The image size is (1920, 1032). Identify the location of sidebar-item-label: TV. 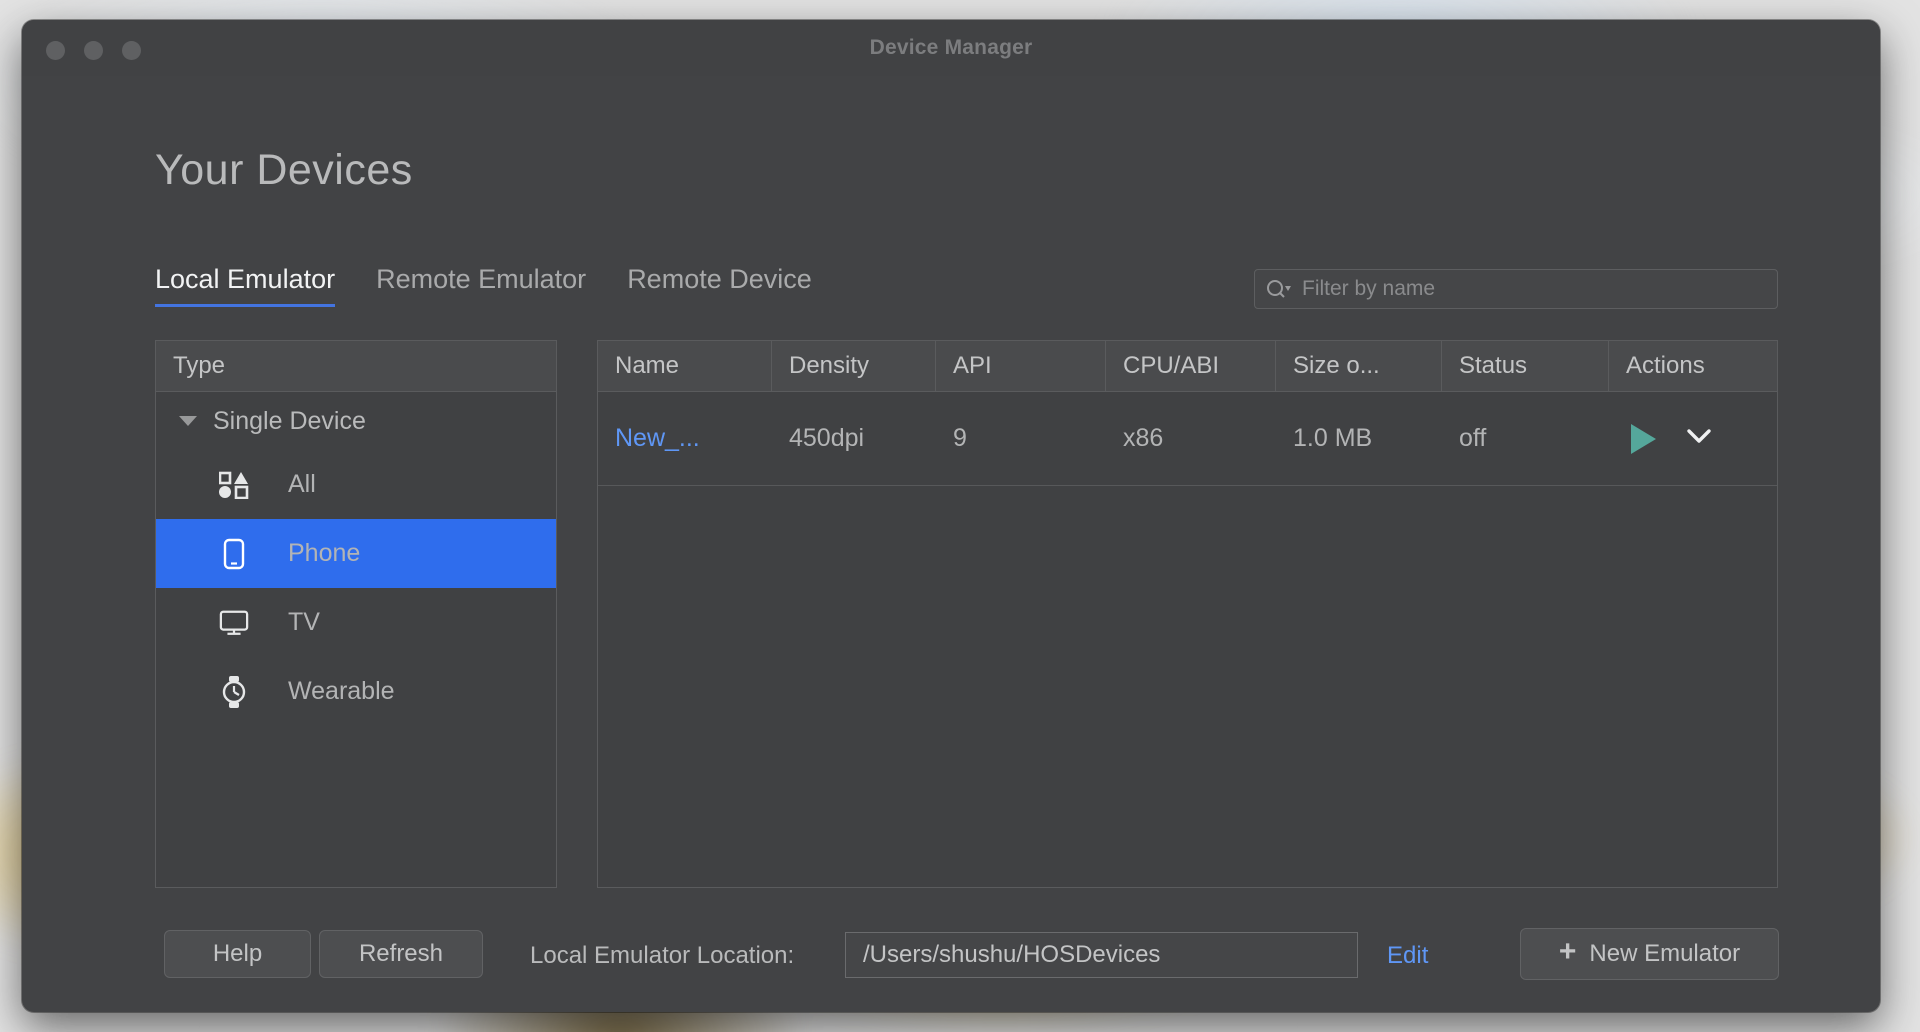
(304, 622).